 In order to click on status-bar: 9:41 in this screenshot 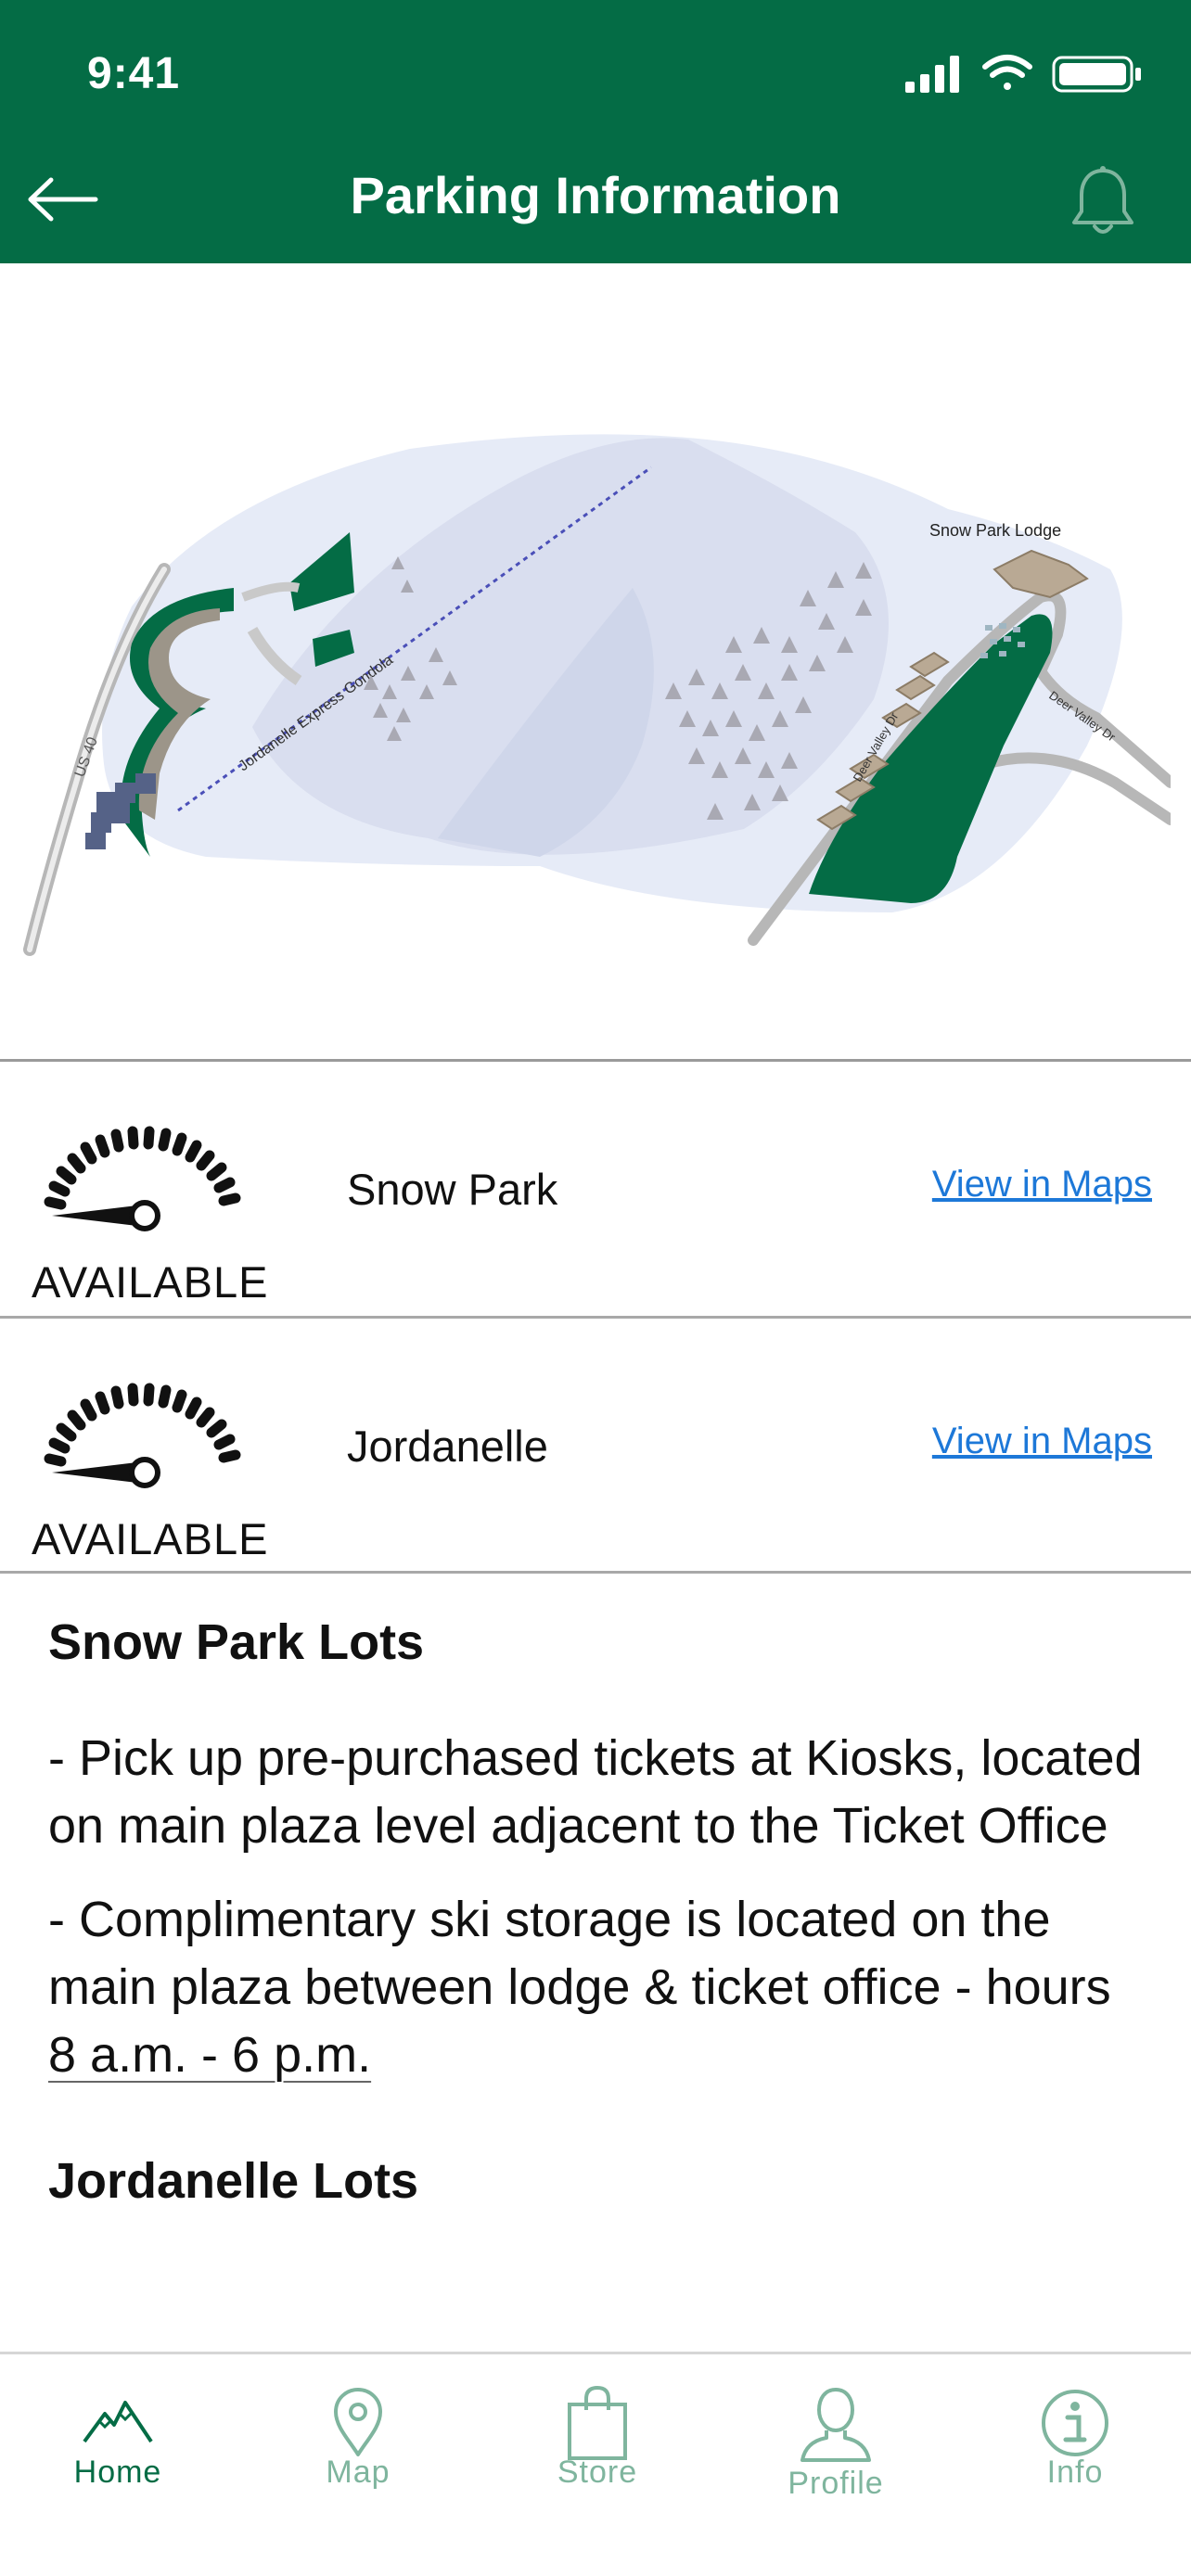, I will do `click(595, 69)`.